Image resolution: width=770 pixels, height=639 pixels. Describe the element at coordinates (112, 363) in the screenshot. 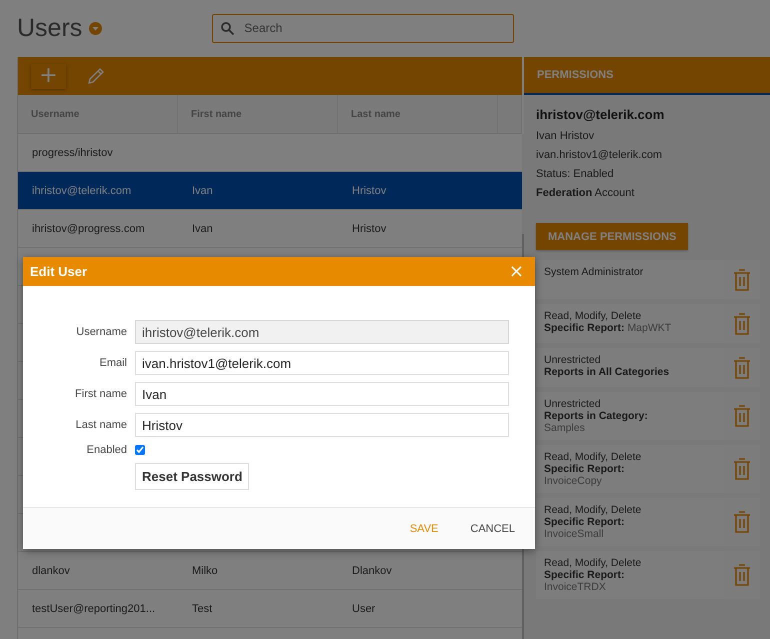

I see `field-label: Email` at that location.